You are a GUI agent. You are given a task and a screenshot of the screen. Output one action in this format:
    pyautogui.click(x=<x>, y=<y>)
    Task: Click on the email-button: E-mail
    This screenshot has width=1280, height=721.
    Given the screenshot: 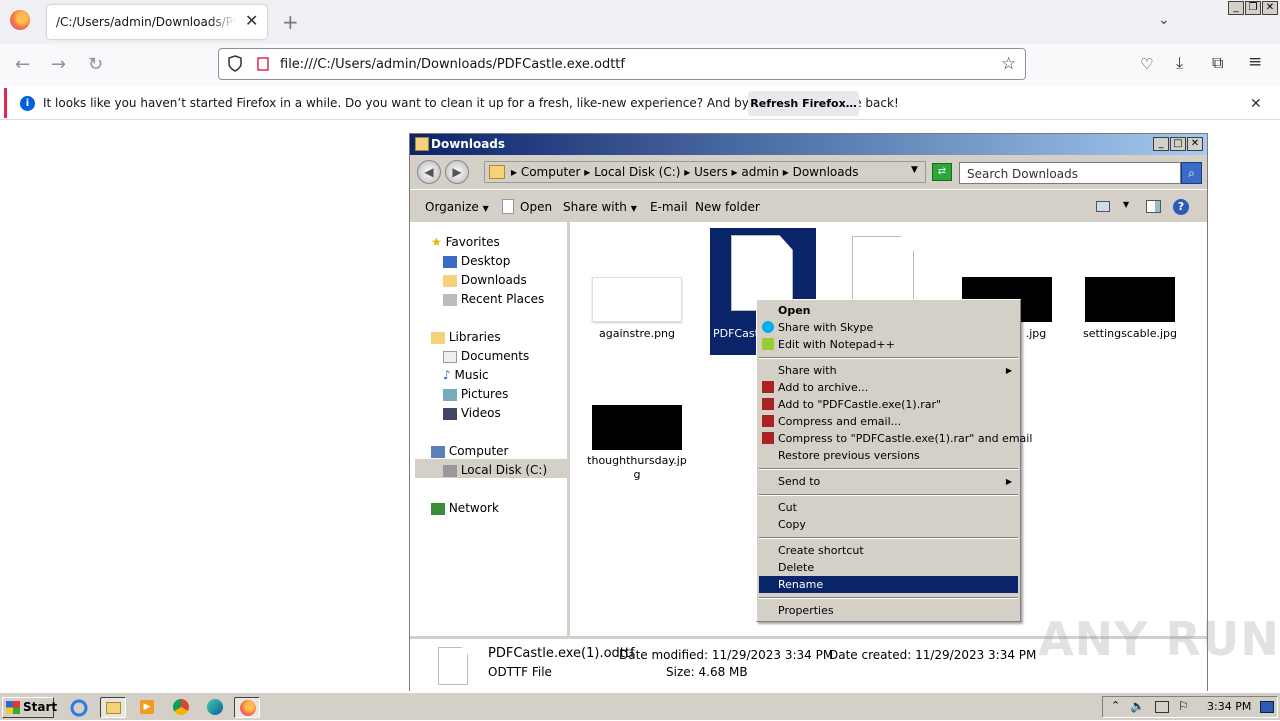 What is the action you would take?
    pyautogui.click(x=669, y=207)
    